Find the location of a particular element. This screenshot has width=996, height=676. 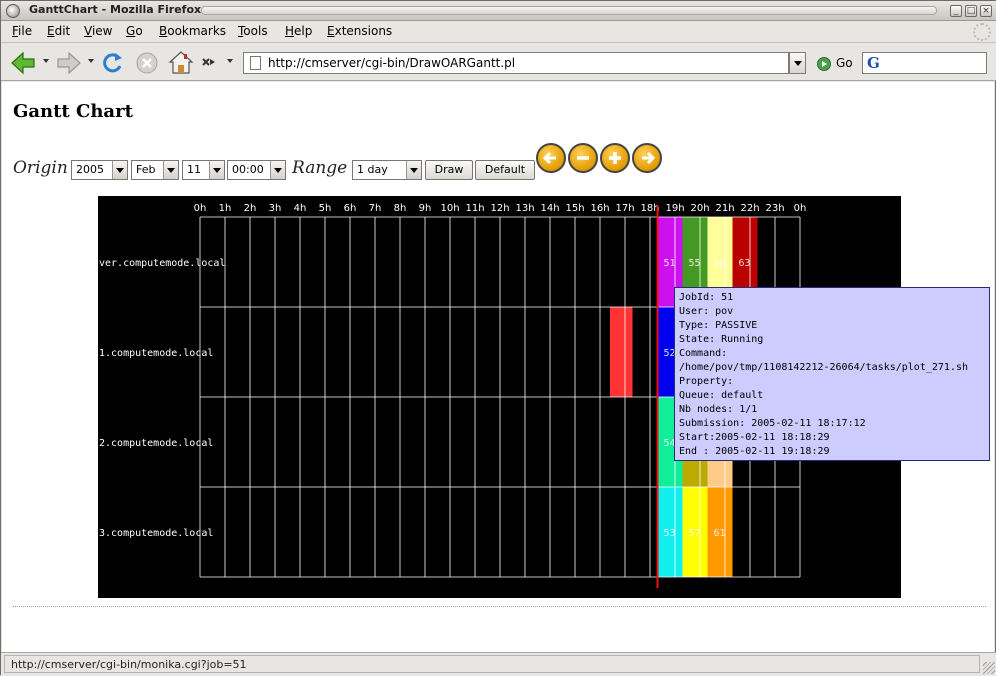

node-label: ver.computemode.local is located at coordinates (162, 263).